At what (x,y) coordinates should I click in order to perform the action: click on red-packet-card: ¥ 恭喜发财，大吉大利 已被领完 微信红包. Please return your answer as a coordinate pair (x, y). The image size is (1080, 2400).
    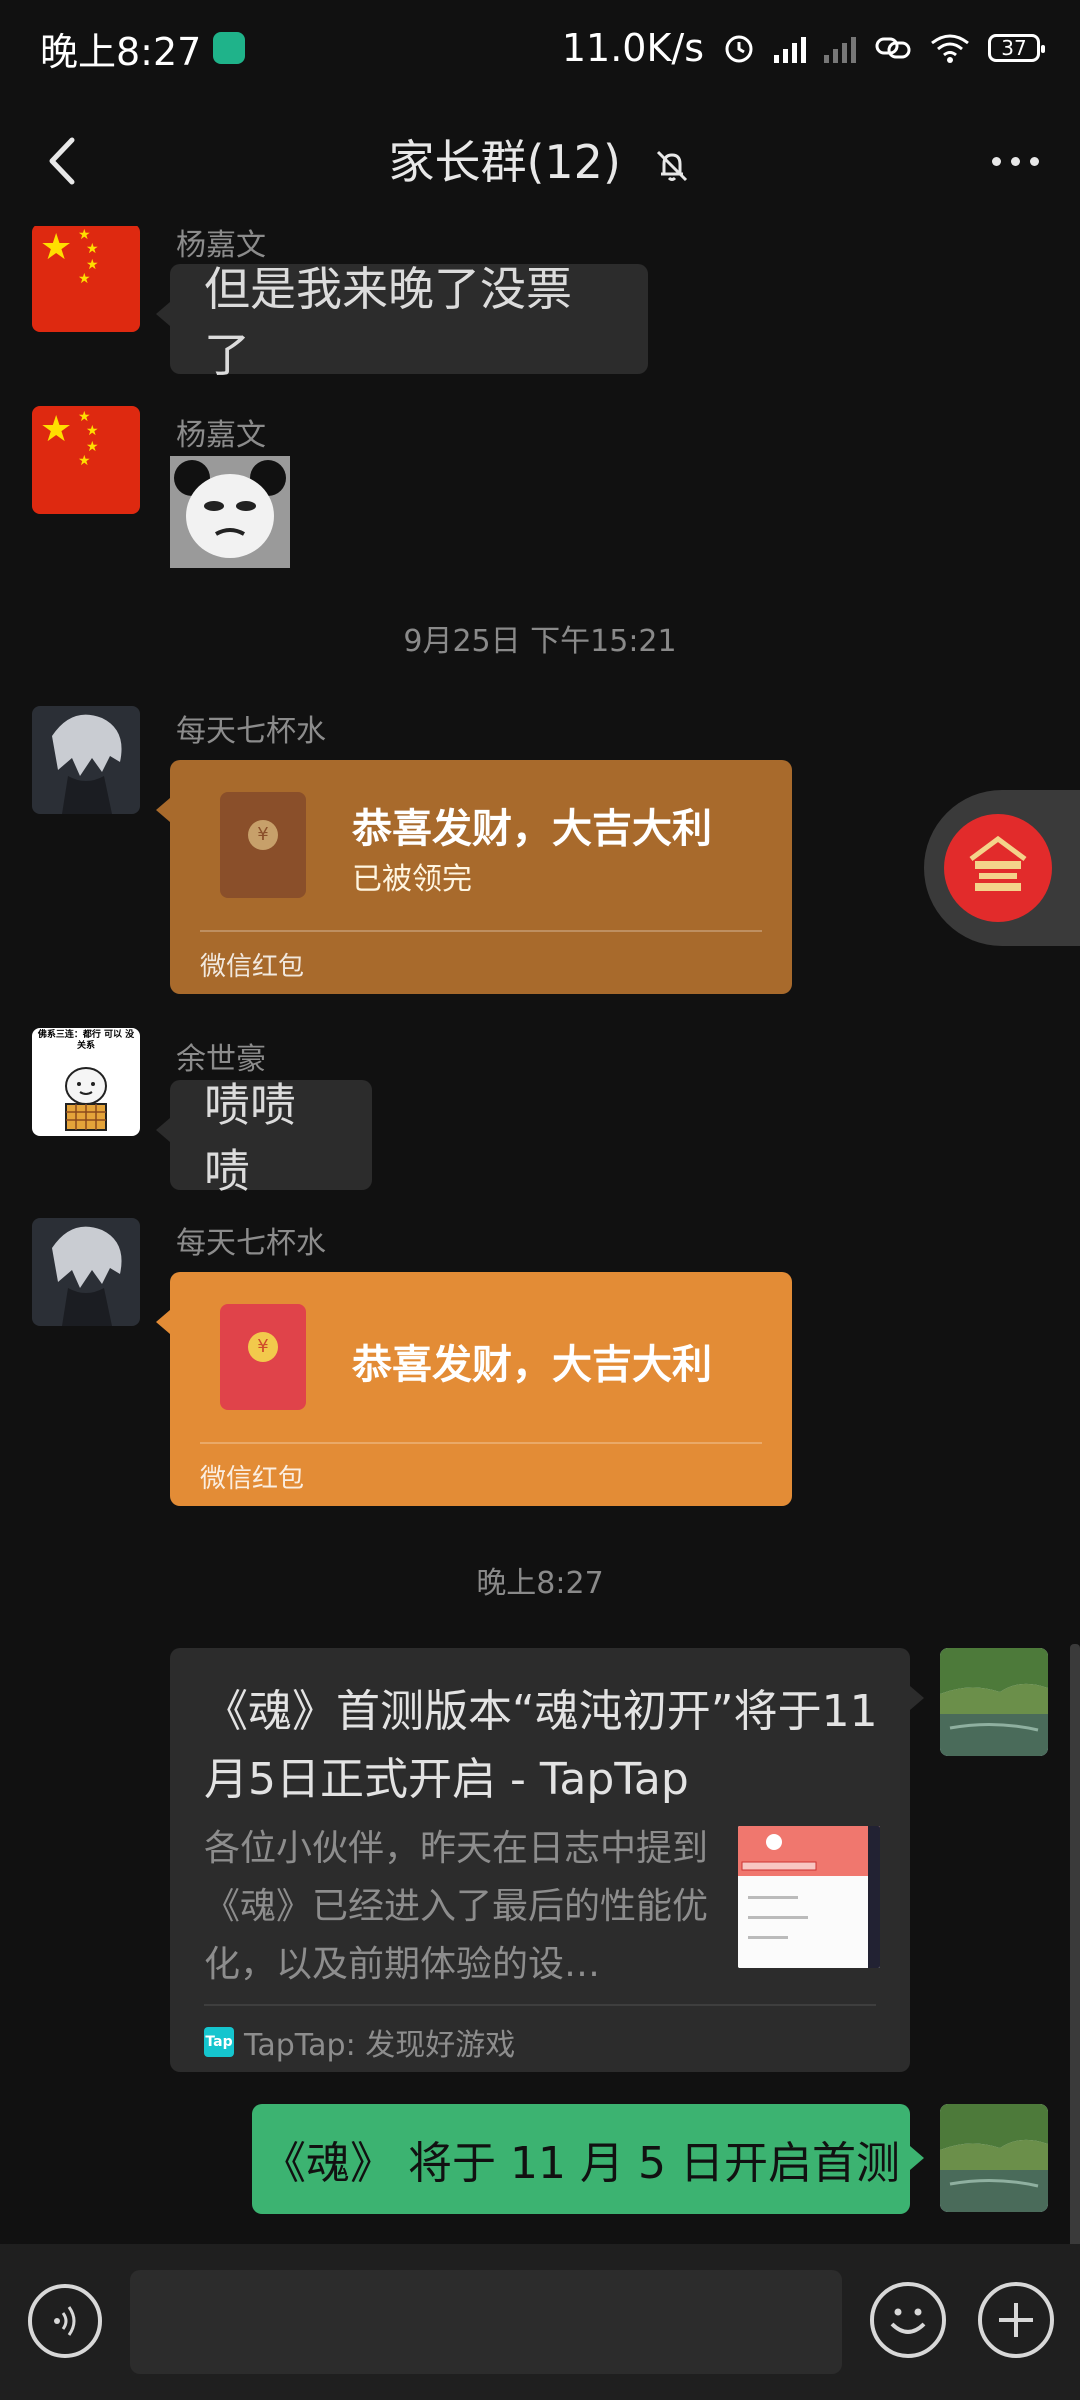
    Looking at the image, I should click on (474, 877).